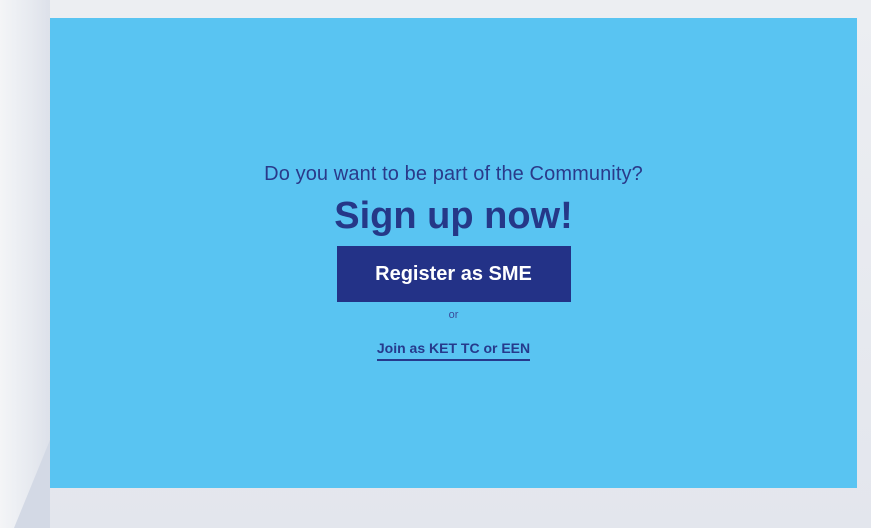 This screenshot has width=871, height=528. Describe the element at coordinates (453, 350) in the screenshot. I see `join-ket-tc-een-link: Join as KET TC or EEN` at that location.